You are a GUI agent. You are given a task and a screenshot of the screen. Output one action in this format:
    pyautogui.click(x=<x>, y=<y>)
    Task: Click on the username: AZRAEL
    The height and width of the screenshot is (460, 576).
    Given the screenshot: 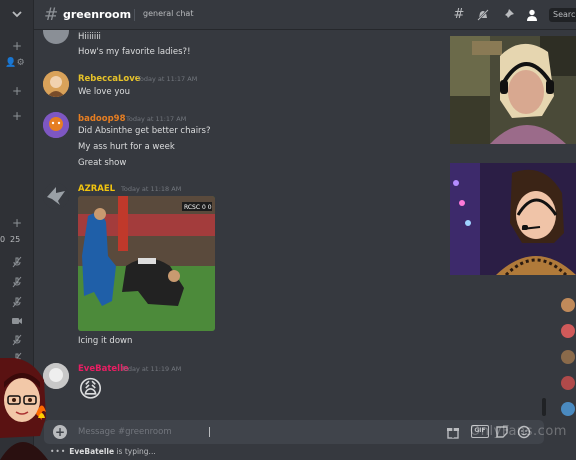 What is the action you would take?
    pyautogui.click(x=96, y=189)
    